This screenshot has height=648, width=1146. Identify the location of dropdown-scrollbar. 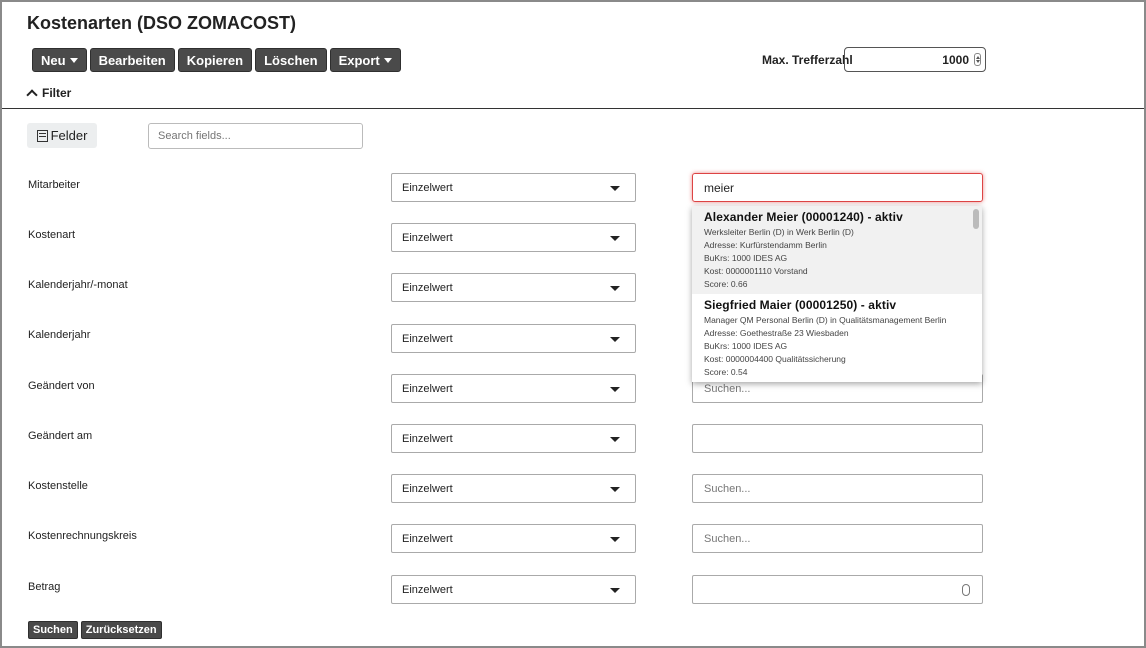
(976, 219).